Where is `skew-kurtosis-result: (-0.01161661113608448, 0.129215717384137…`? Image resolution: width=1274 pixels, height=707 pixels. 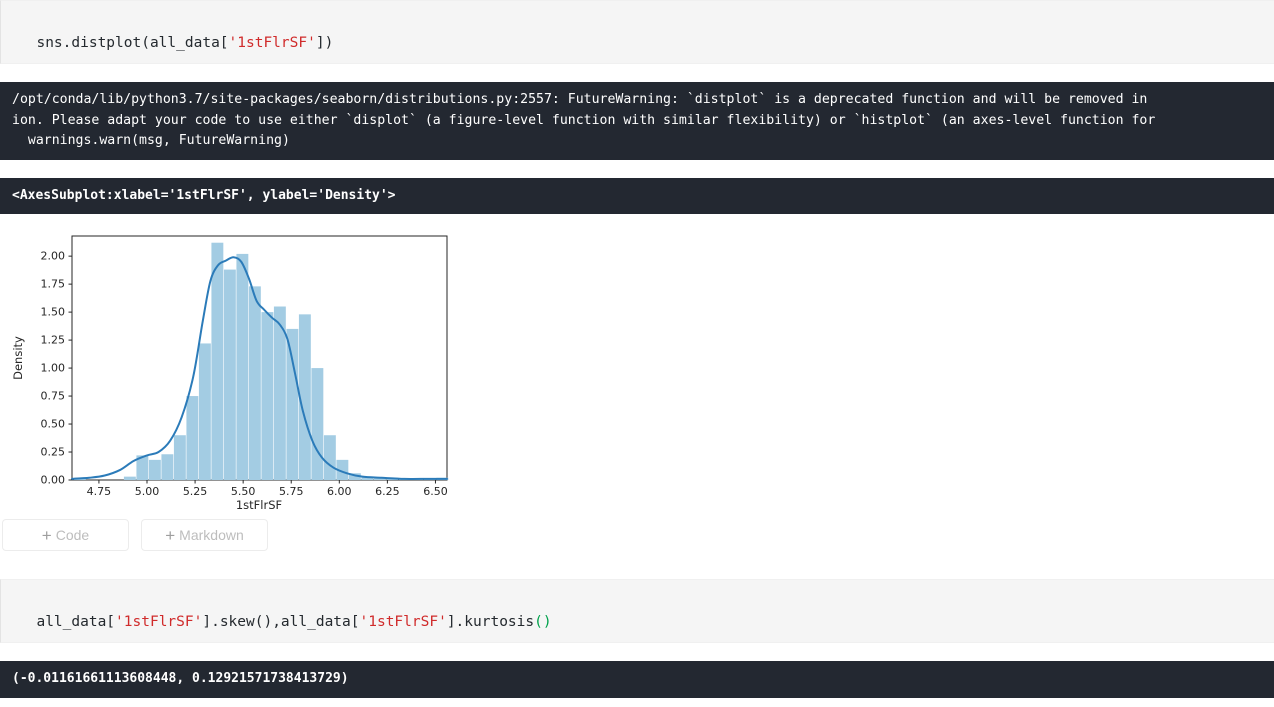
skew-kurtosis-result: (-0.01161661113608448, 0.129215717384137… is located at coordinates (637, 679).